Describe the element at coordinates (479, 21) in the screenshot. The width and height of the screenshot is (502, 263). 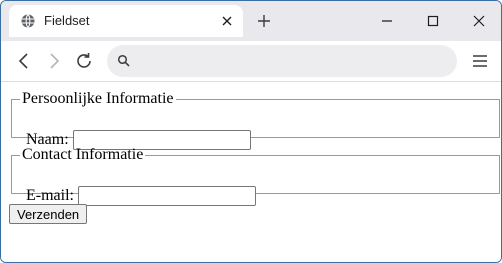
I see `close-window-icon` at that location.